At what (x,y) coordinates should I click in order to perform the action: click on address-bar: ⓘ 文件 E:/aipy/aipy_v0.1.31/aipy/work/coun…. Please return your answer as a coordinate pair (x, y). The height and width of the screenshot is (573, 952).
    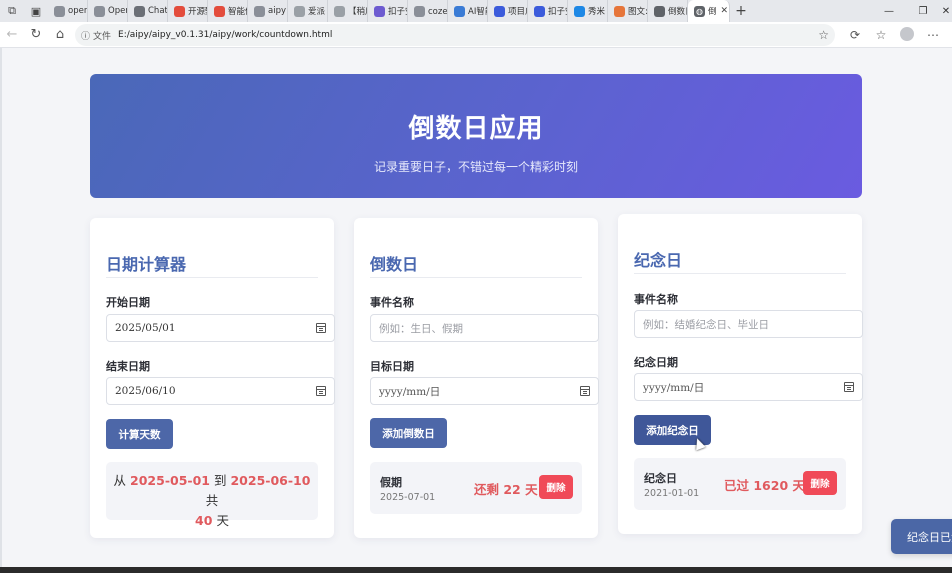
    Looking at the image, I should click on (455, 35).